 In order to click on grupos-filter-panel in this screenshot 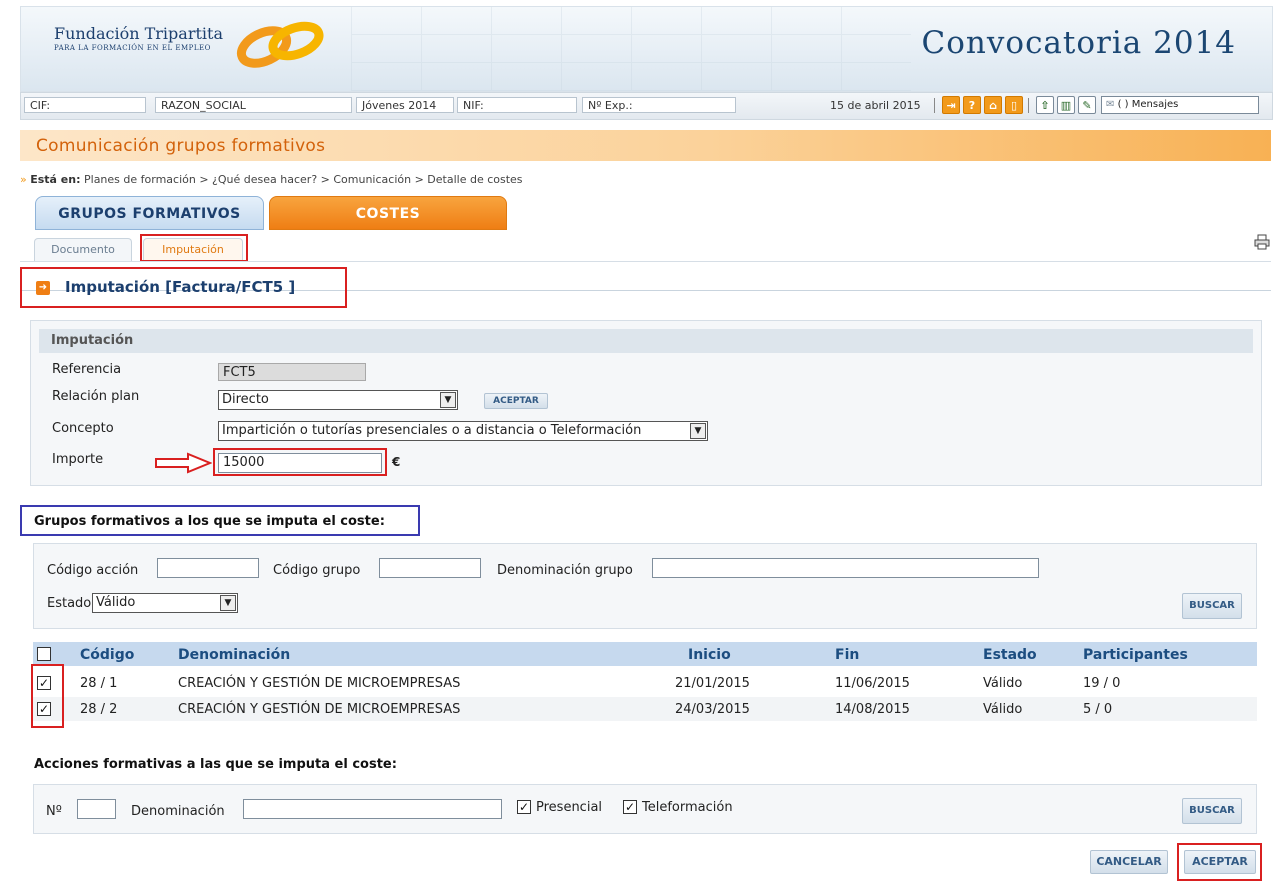, I will do `click(645, 586)`.